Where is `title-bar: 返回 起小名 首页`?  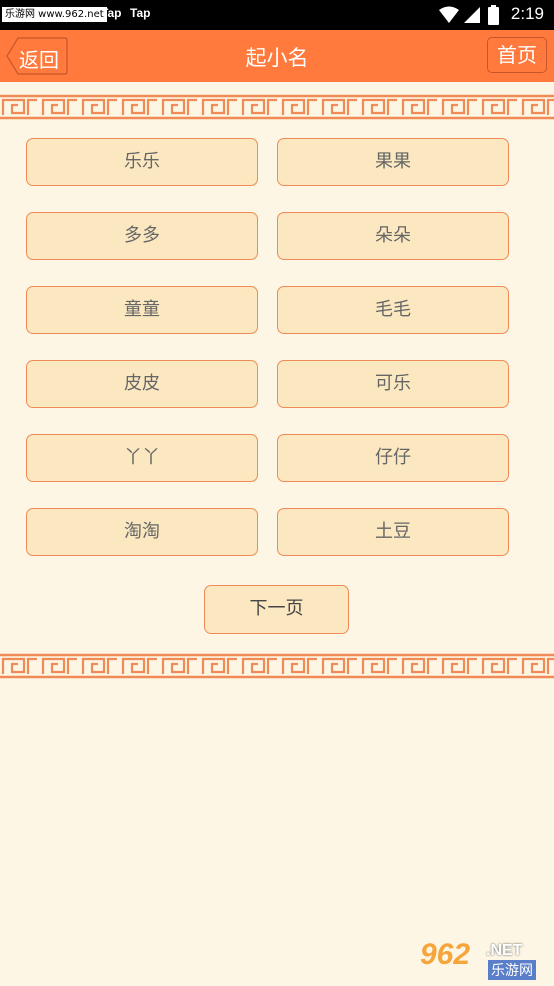
title-bar: 返回 起小名 首页 is located at coordinates (277, 56).